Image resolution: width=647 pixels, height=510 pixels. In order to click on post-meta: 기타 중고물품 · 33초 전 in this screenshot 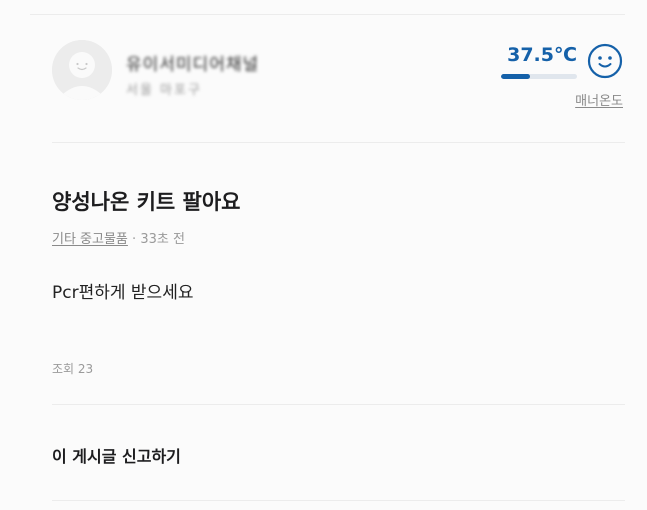, I will do `click(118, 237)`.